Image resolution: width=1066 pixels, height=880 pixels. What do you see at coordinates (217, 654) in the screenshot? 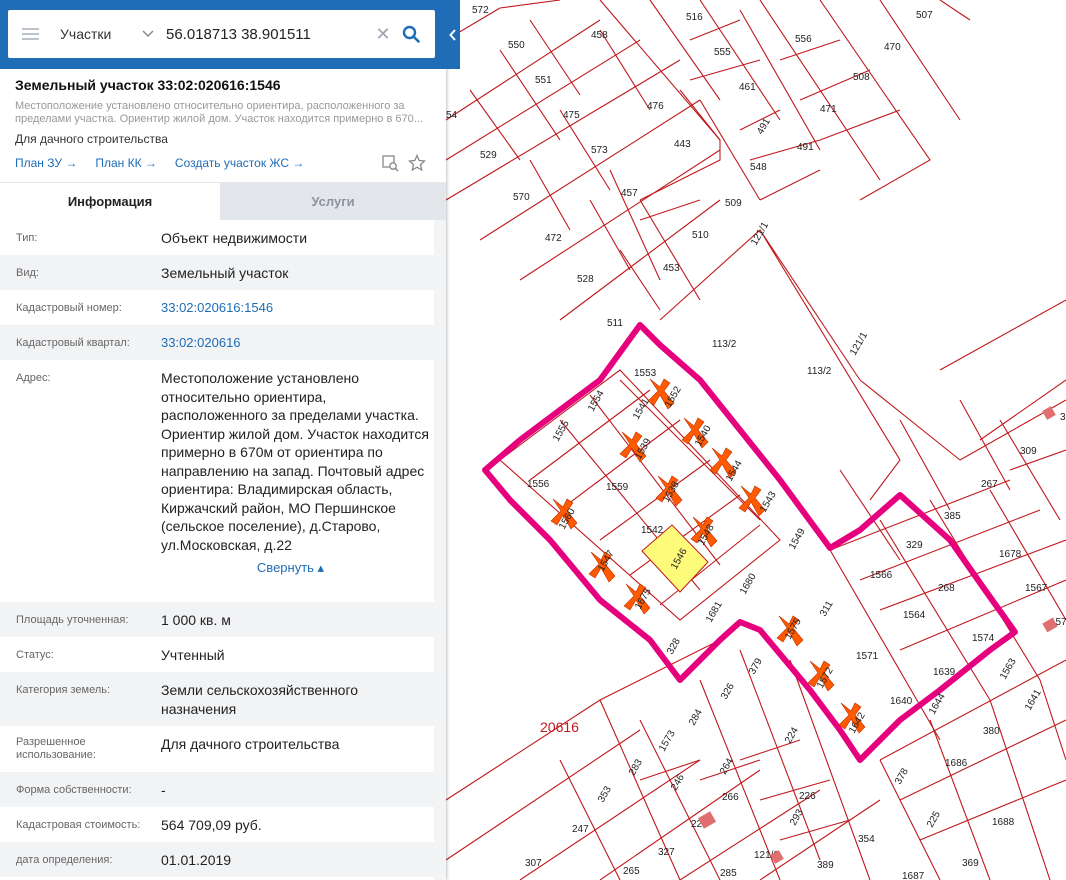
I see `info-row-status: Статус: Учтенный` at bounding box center [217, 654].